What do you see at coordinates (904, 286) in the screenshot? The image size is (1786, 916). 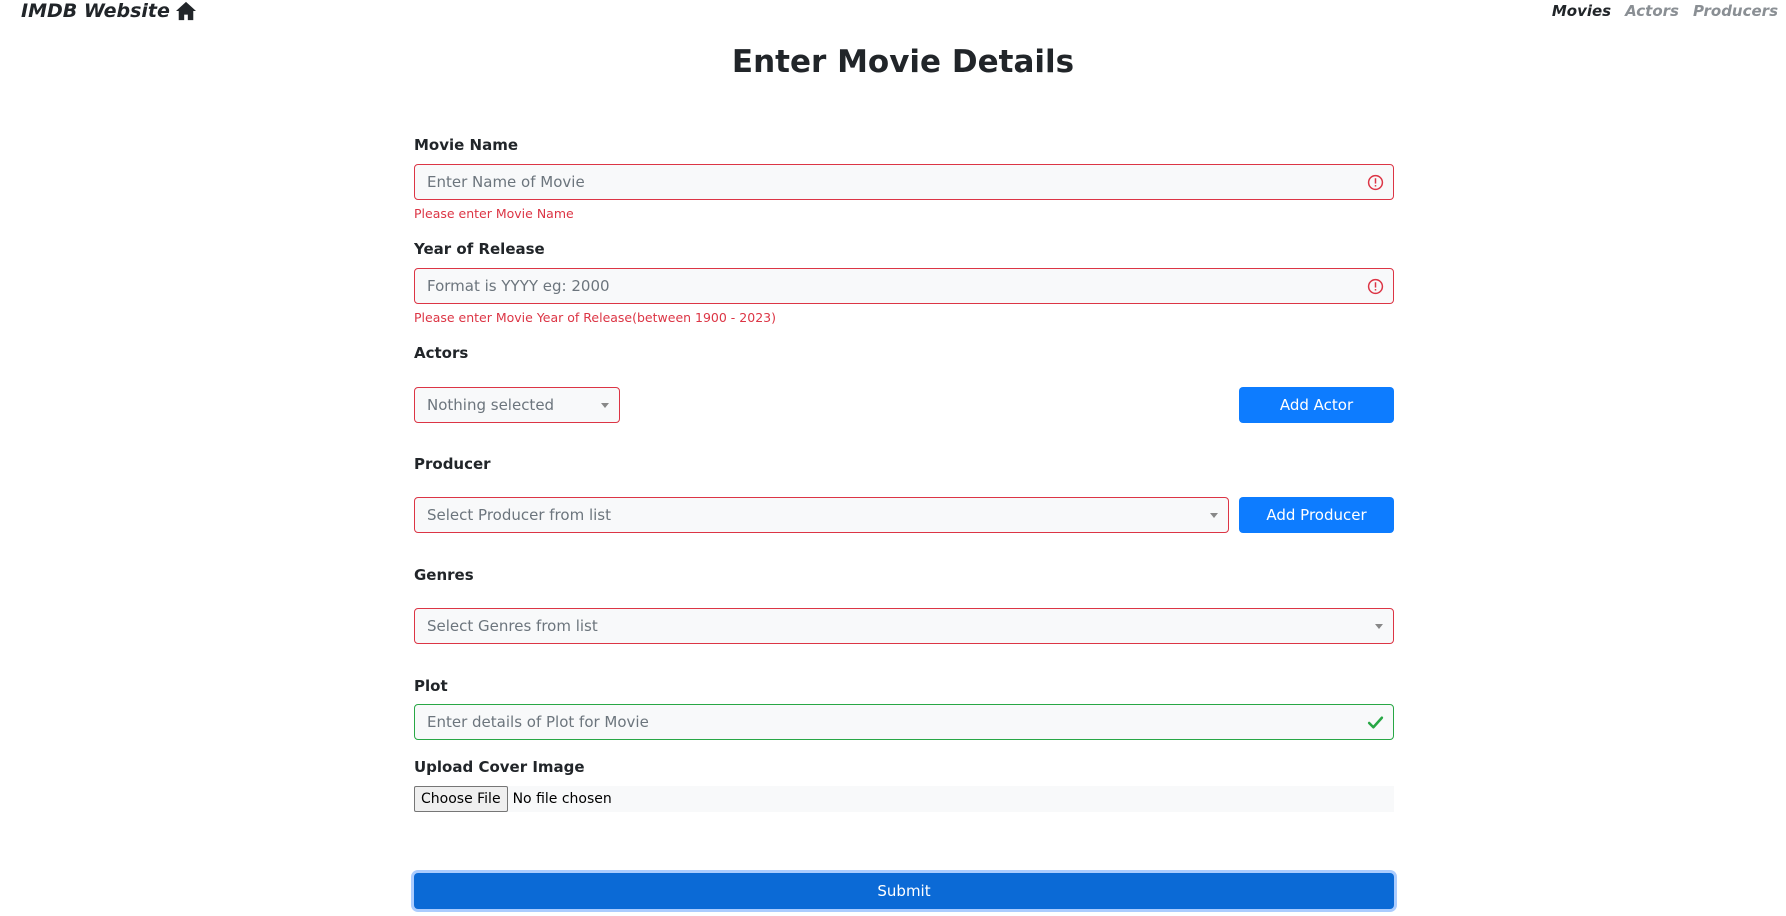 I see `year-input: Format is YYYY eg: 2000` at bounding box center [904, 286].